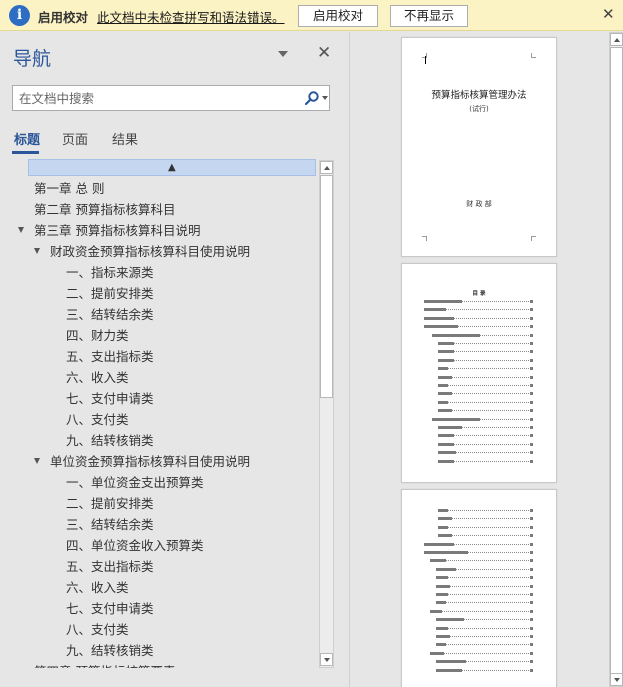  What do you see at coordinates (104, 209) in the screenshot?
I see `heading-item-level-1: 第二章 预算指标核算科目` at bounding box center [104, 209].